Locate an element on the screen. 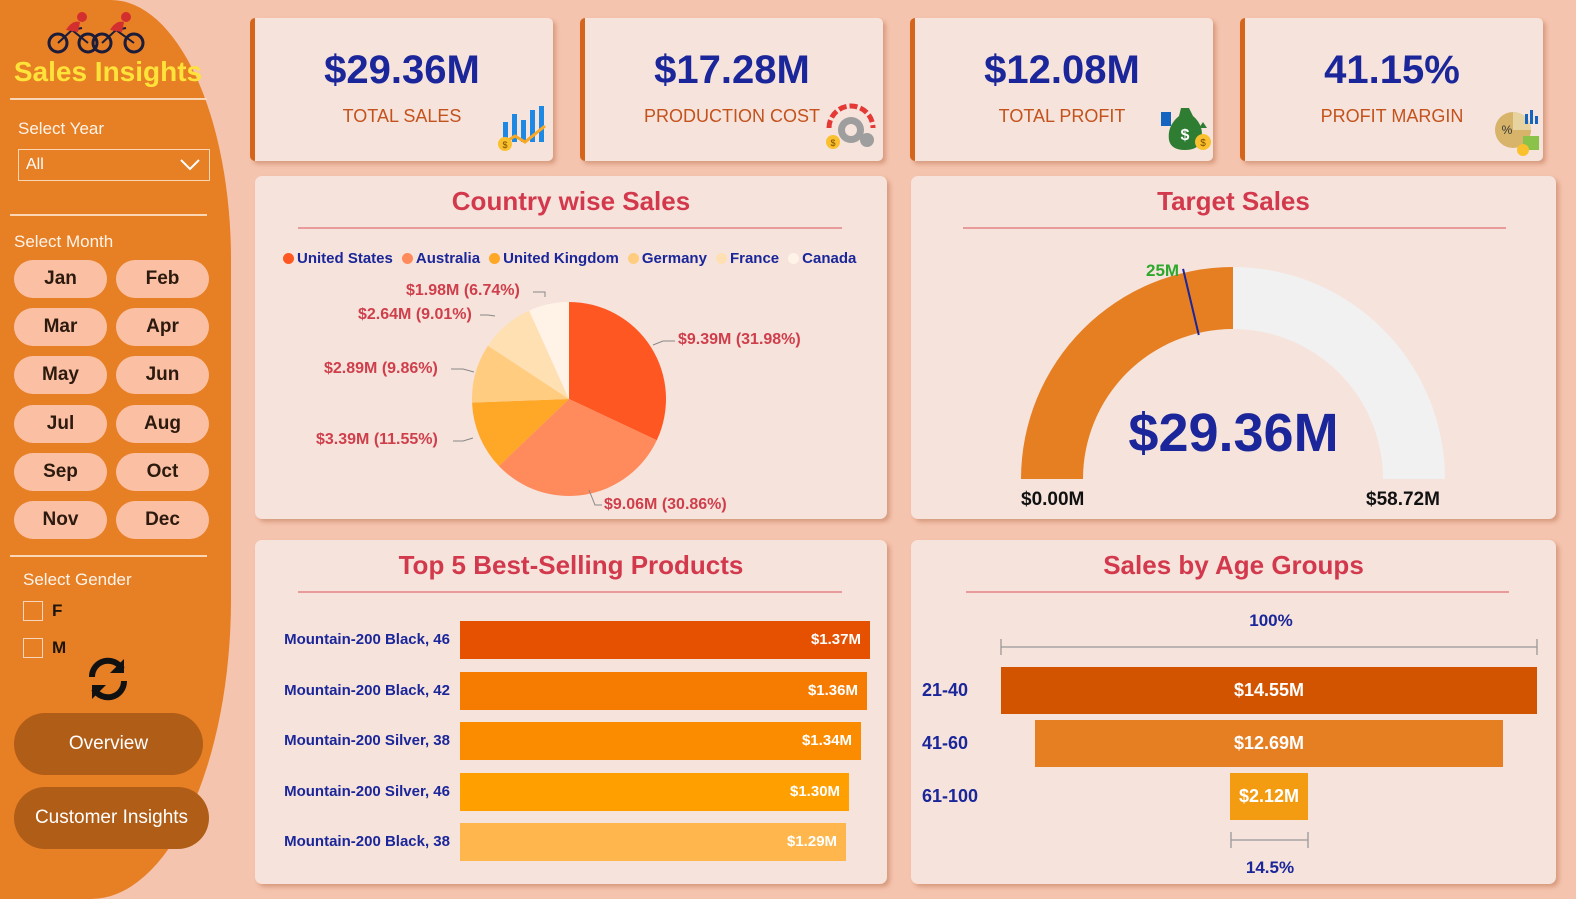  product-bar: $1.37M is located at coordinates (665, 640).